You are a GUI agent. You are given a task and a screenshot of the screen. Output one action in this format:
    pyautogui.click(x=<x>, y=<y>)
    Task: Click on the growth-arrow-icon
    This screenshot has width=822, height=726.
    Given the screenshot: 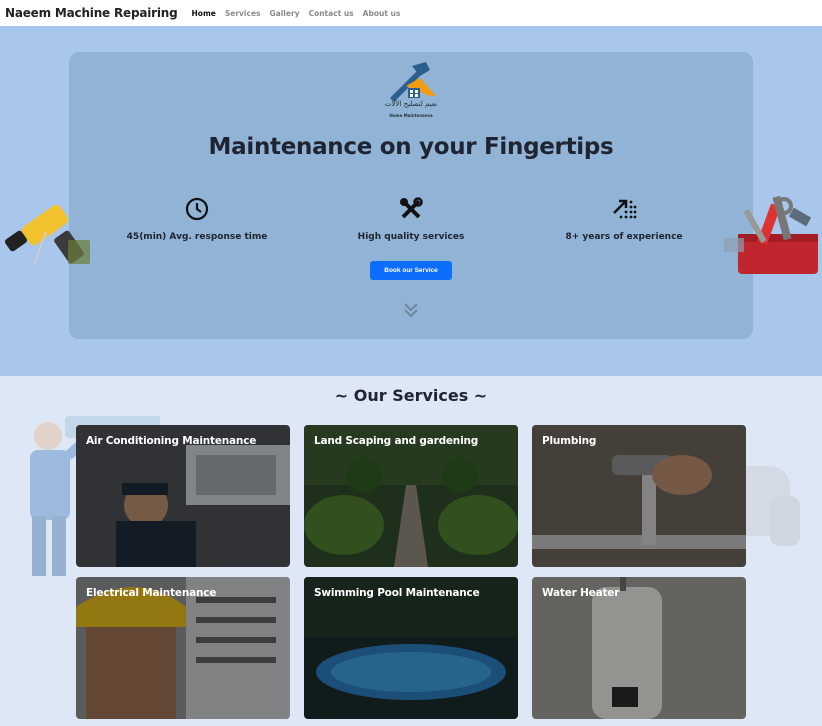 What is the action you would take?
    pyautogui.click(x=625, y=209)
    